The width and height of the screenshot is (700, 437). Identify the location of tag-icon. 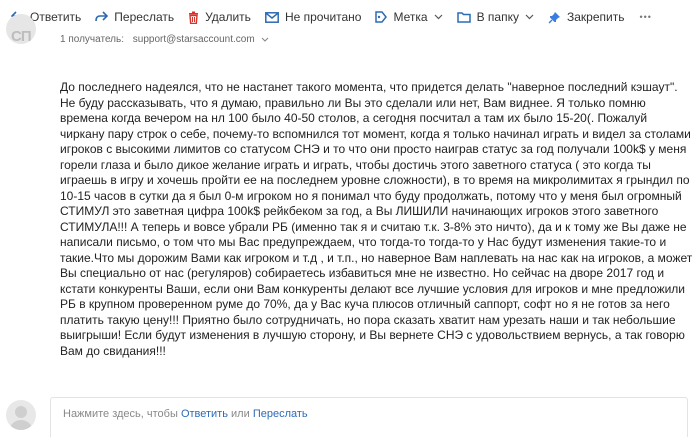
(381, 17).